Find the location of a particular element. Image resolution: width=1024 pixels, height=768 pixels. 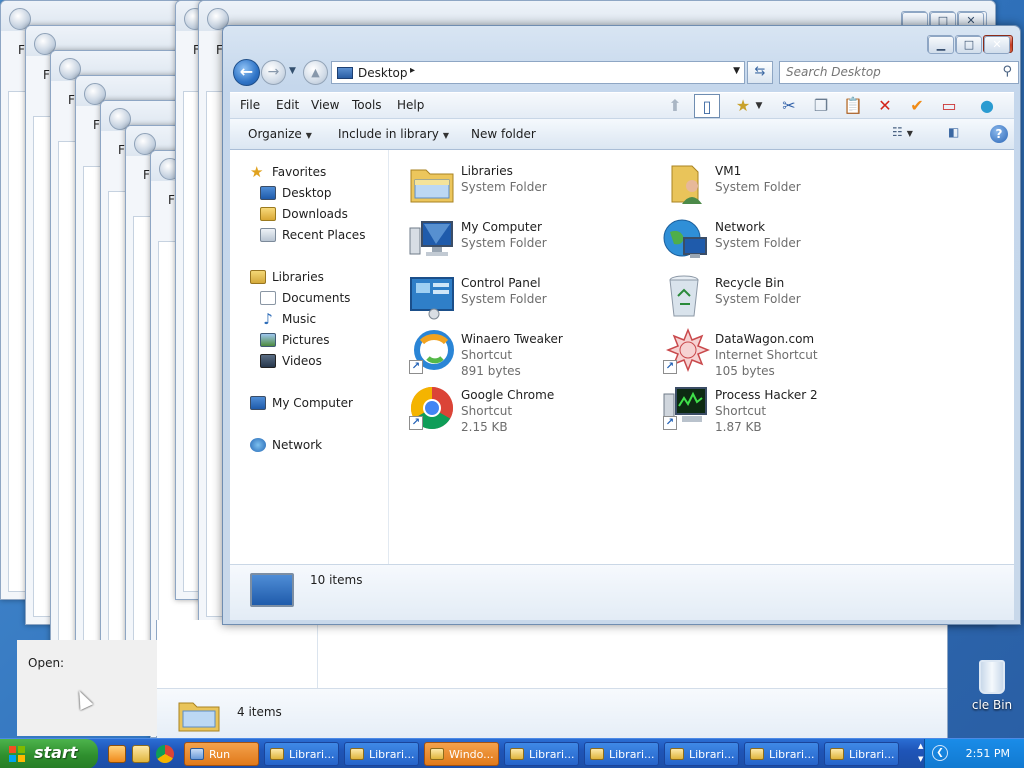

menu-help: Help is located at coordinates (410, 105).